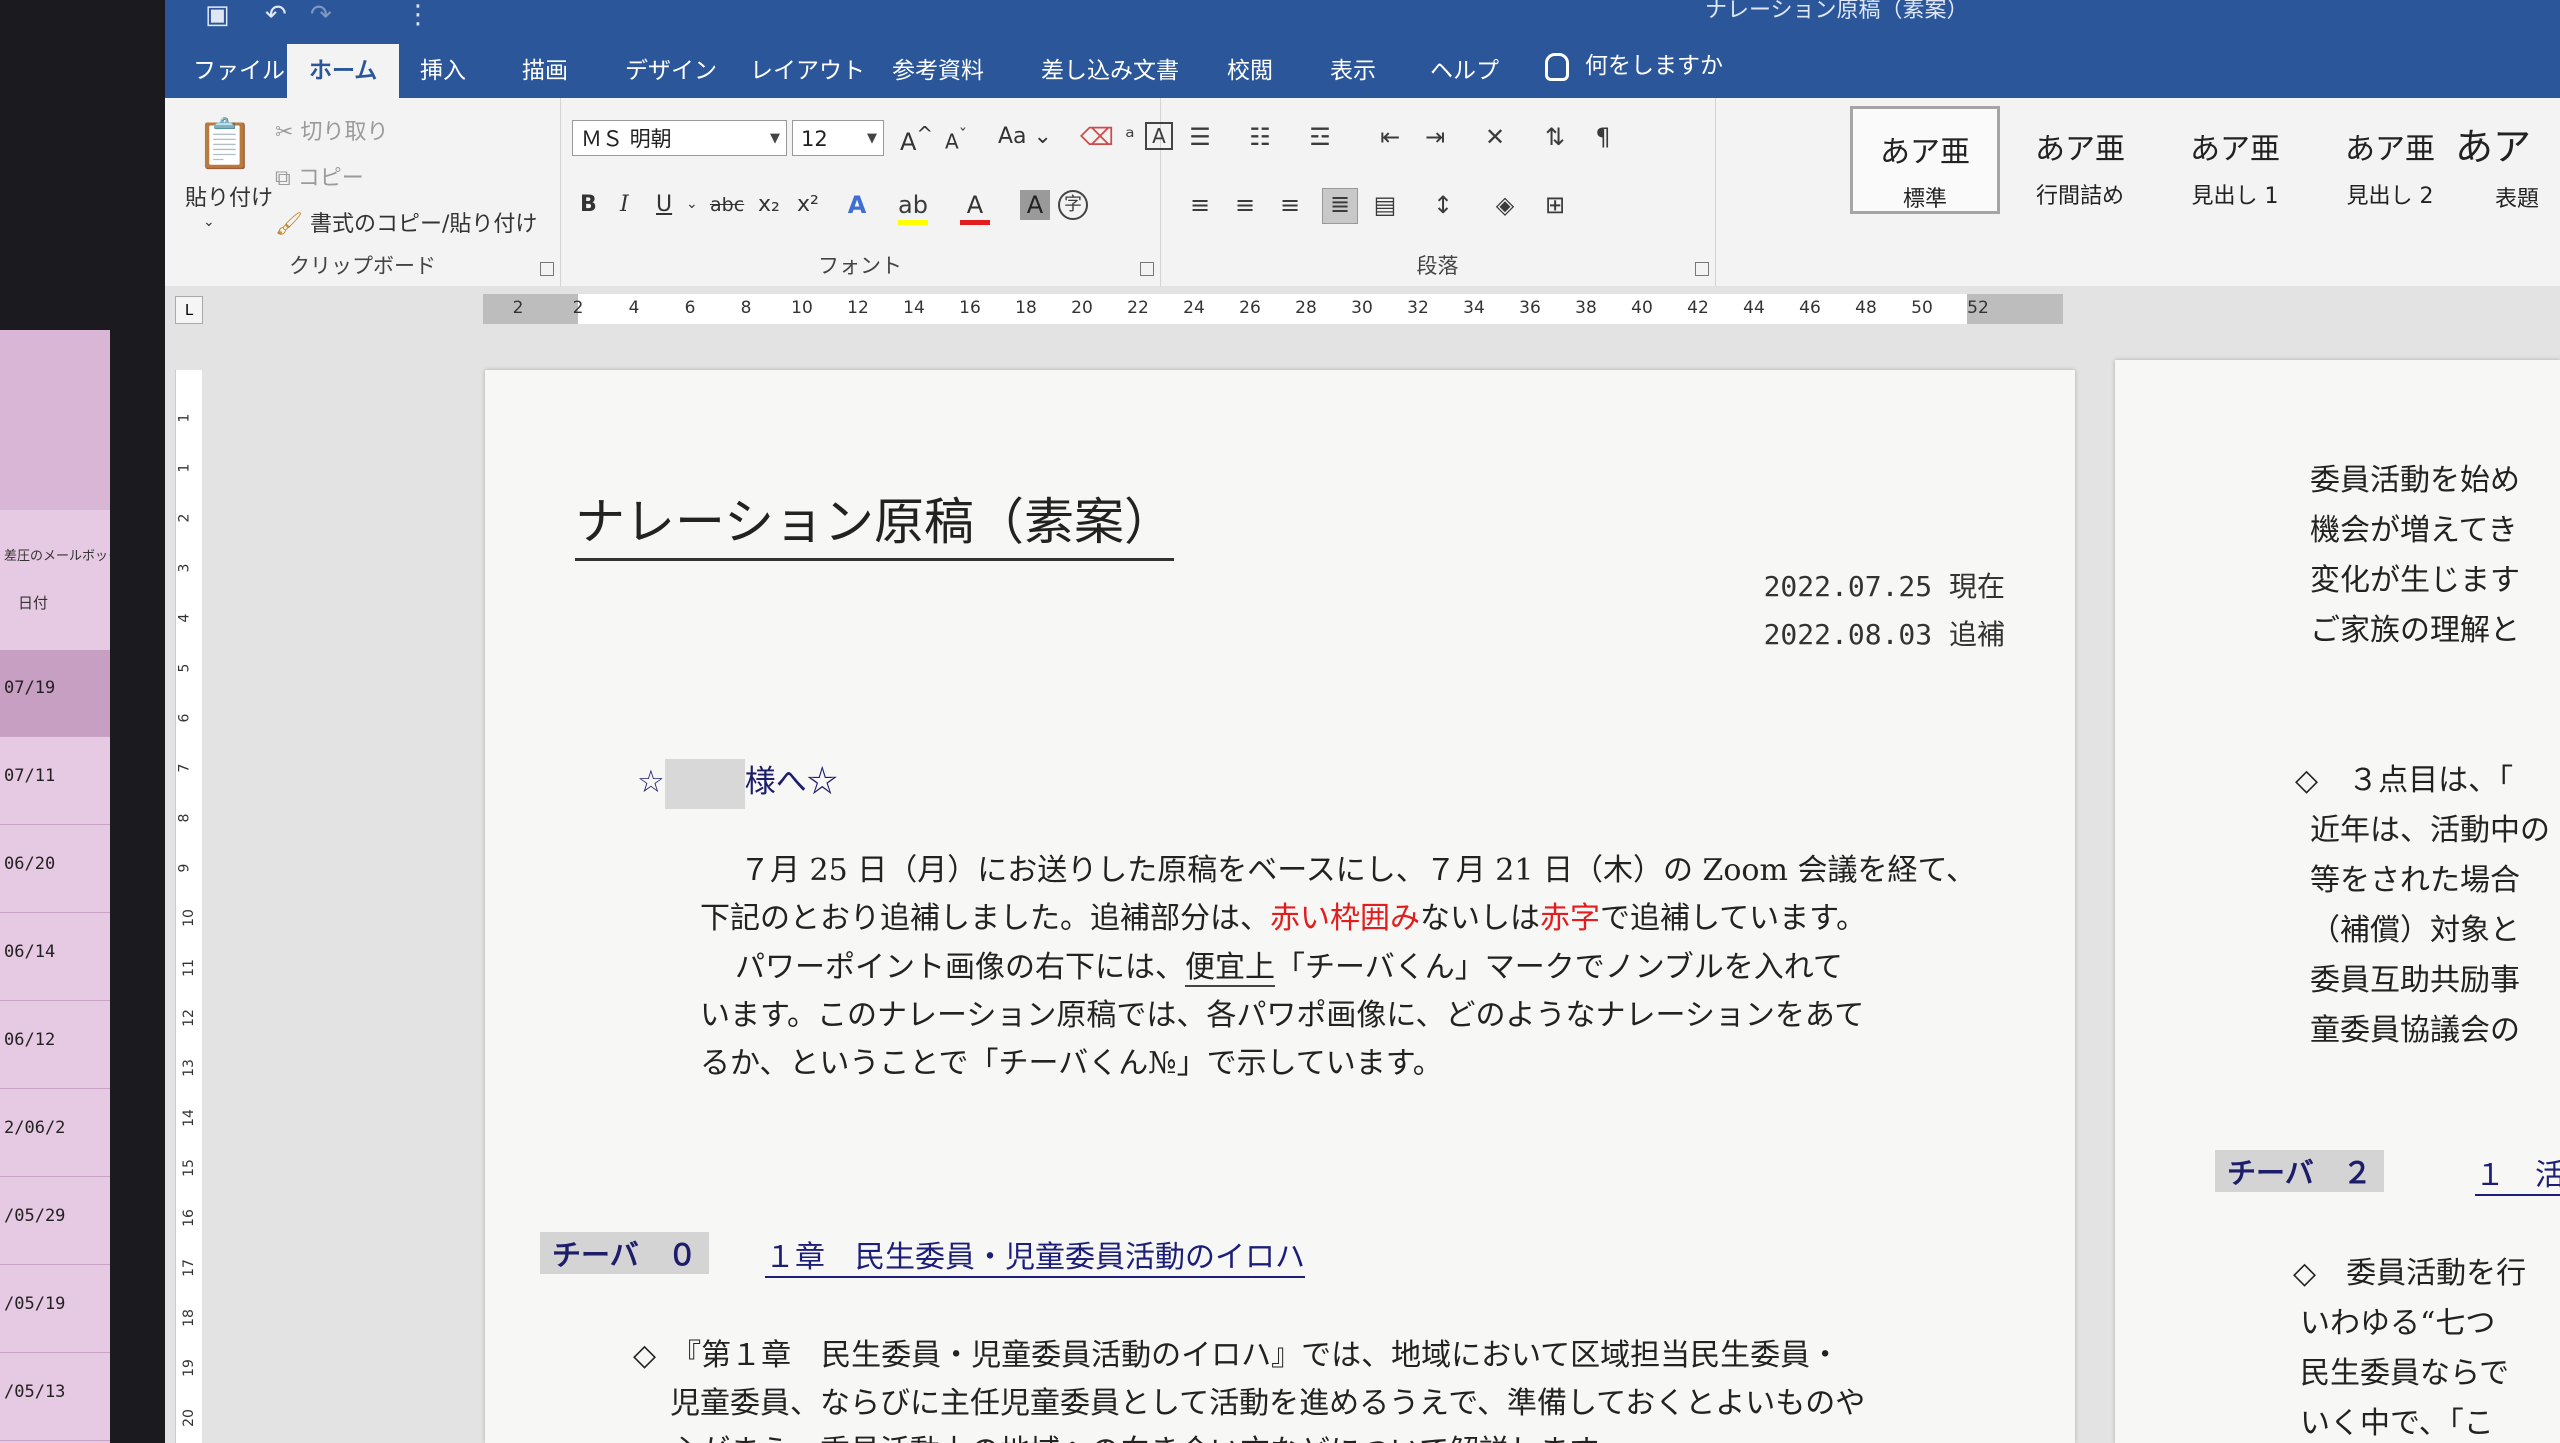 Image resolution: width=2560 pixels, height=1443 pixels. Describe the element at coordinates (217, 15) in the screenshot. I see `save-icon: ▣` at that location.